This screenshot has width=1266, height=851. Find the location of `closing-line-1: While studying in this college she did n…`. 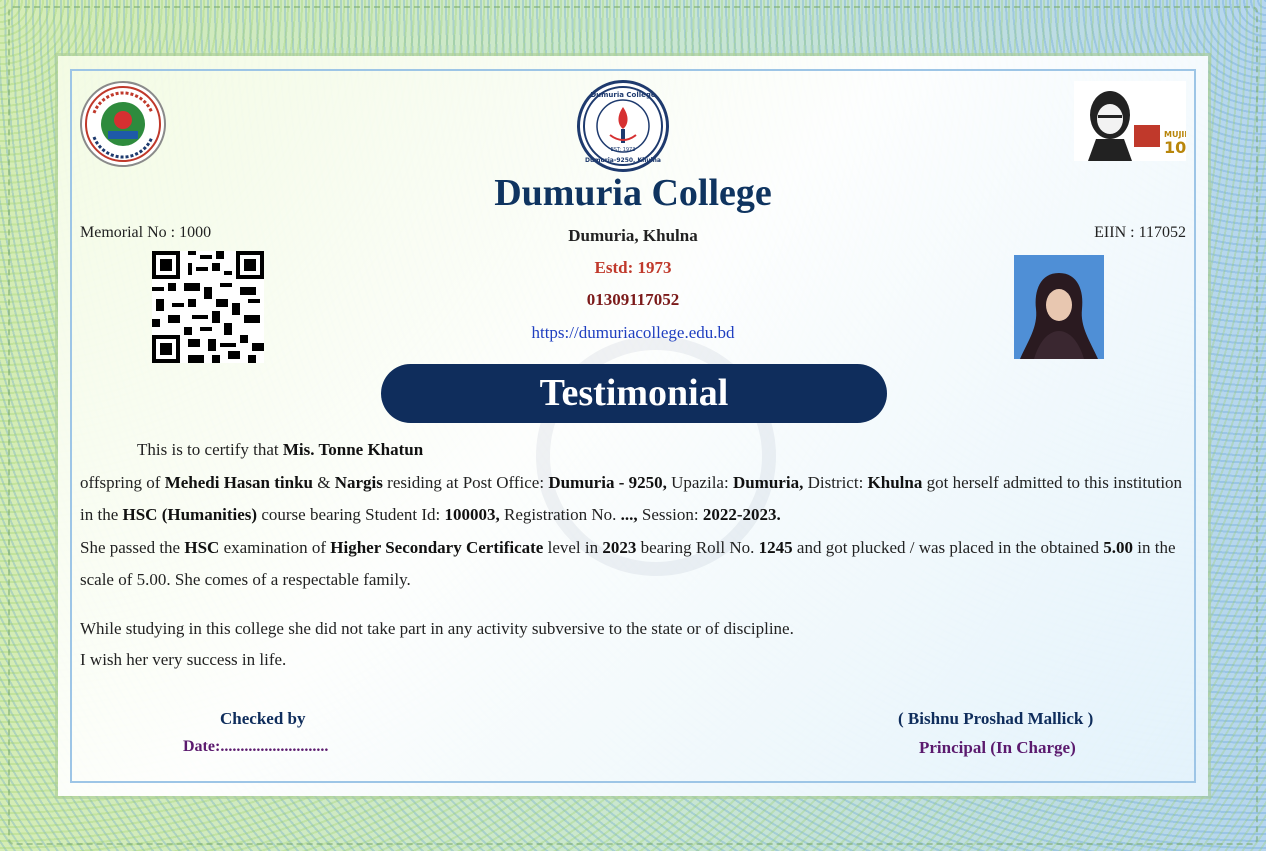

closing-line-1: While studying in this college she did n… is located at coordinates (437, 628).